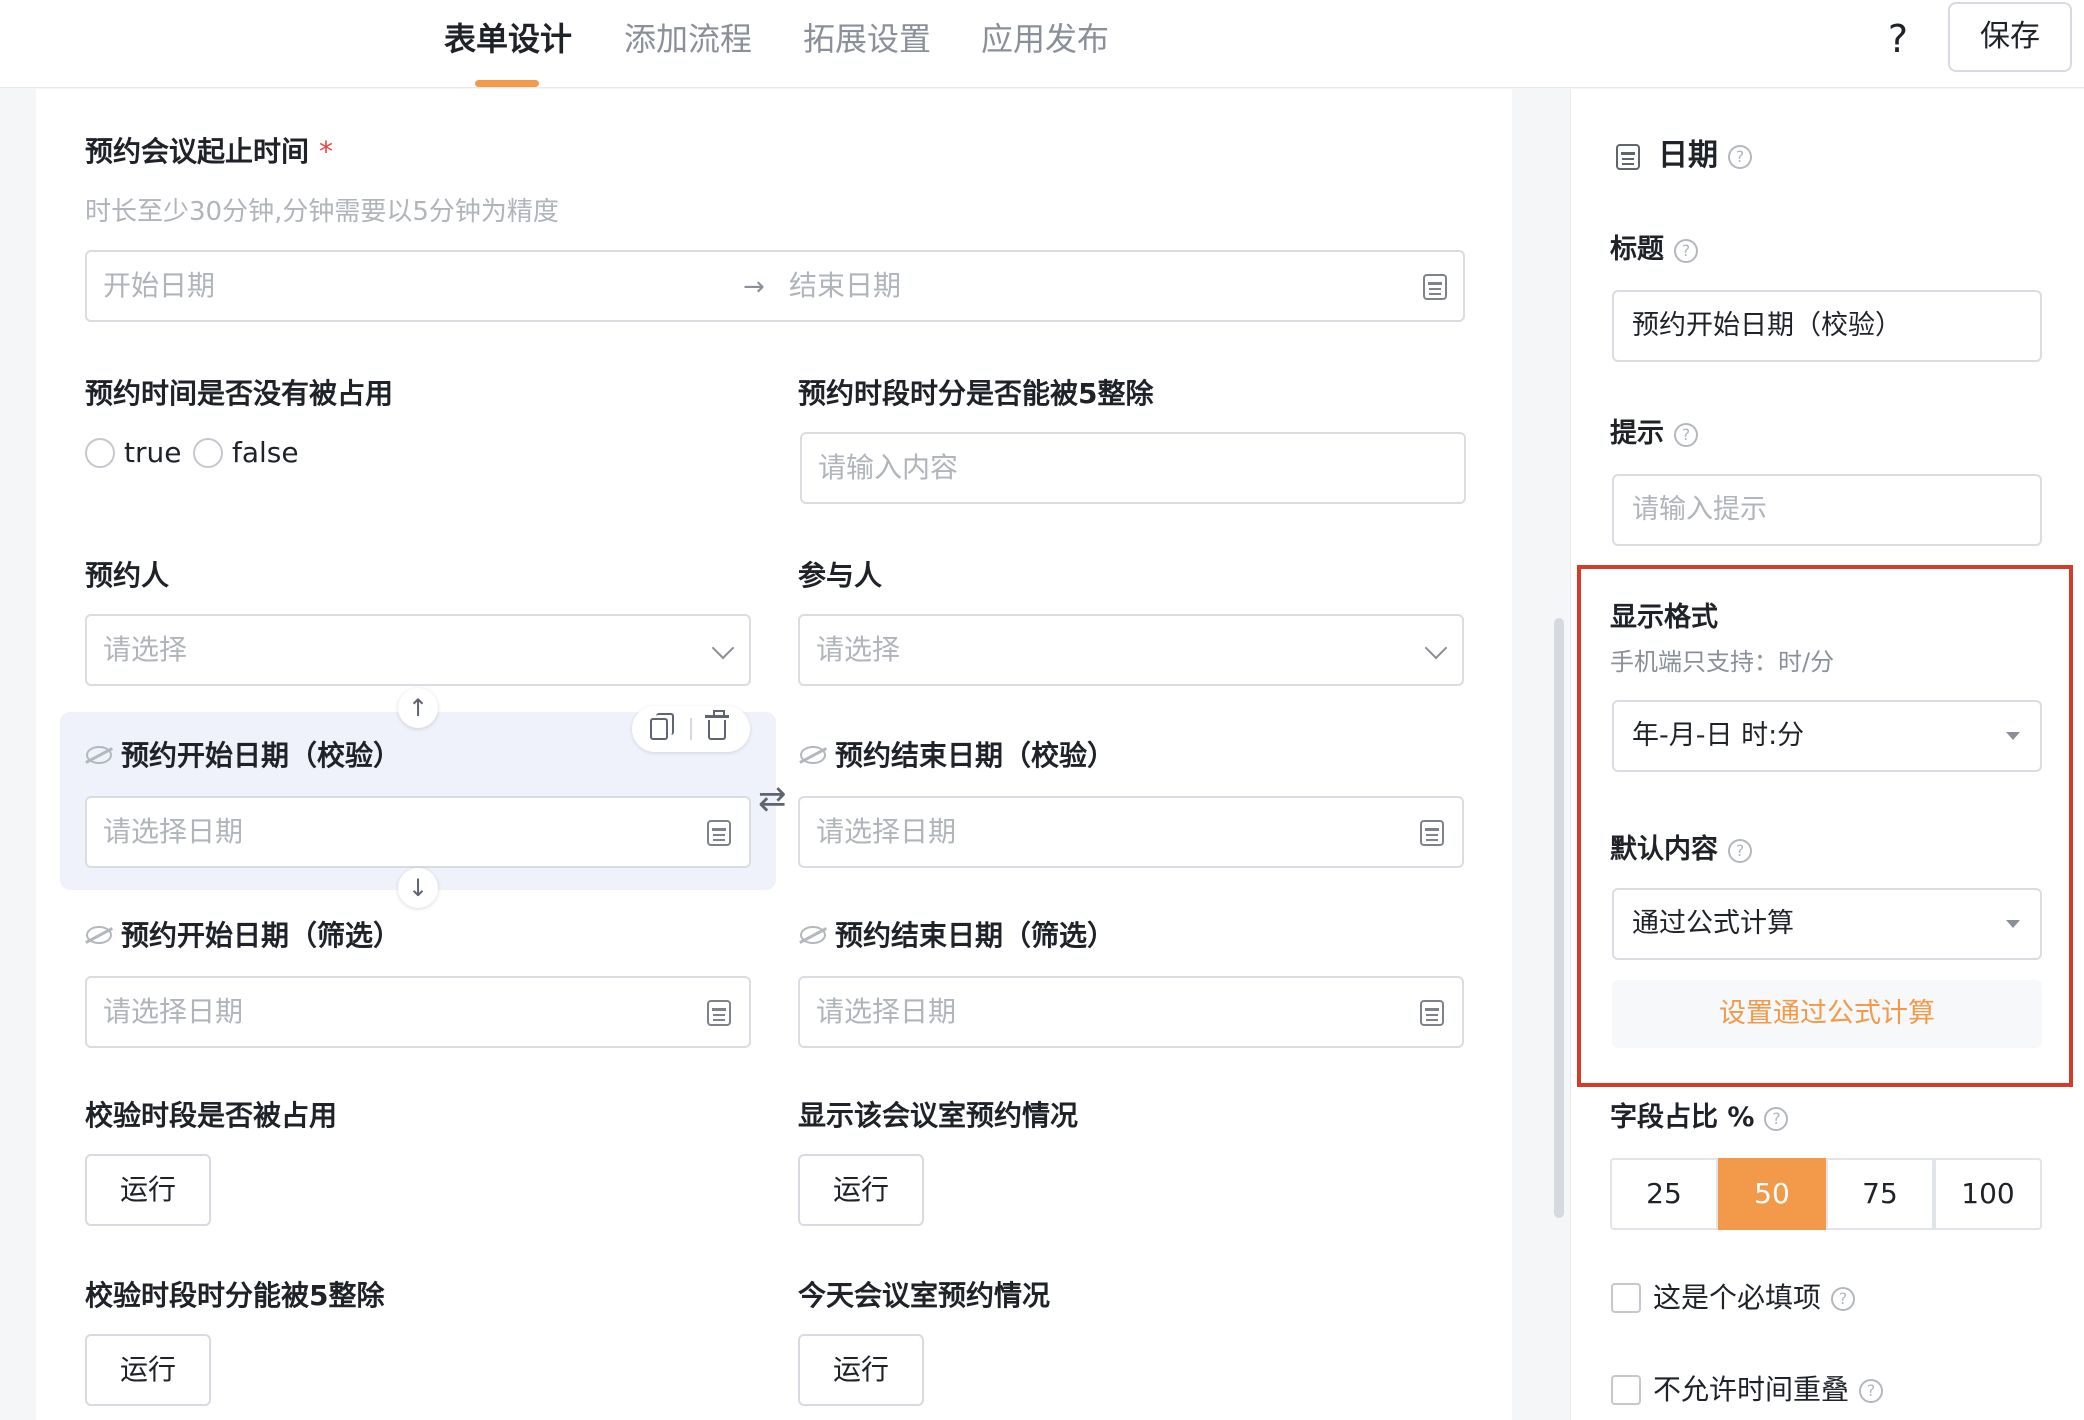 The width and height of the screenshot is (2084, 1420). I want to click on default-label: 默认内容?, so click(1681, 850).